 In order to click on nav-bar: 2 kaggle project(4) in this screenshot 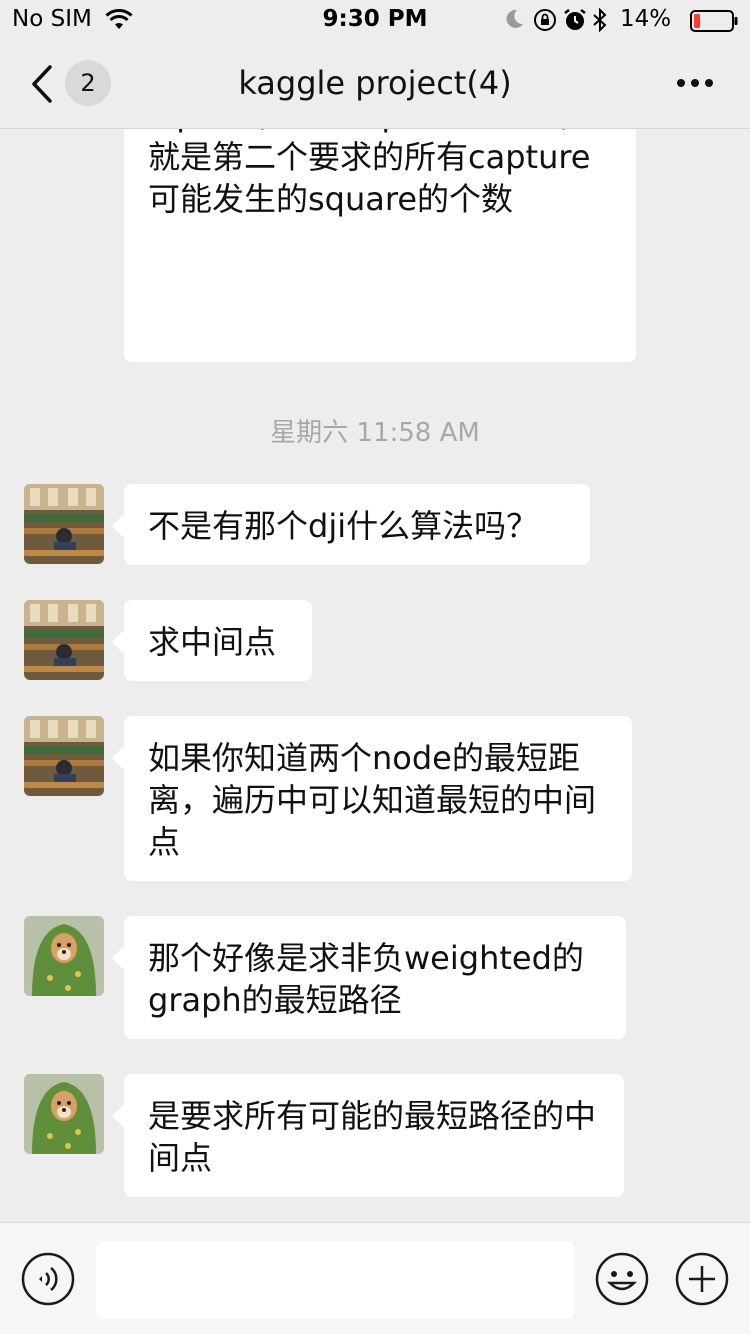, I will do `click(375, 84)`.